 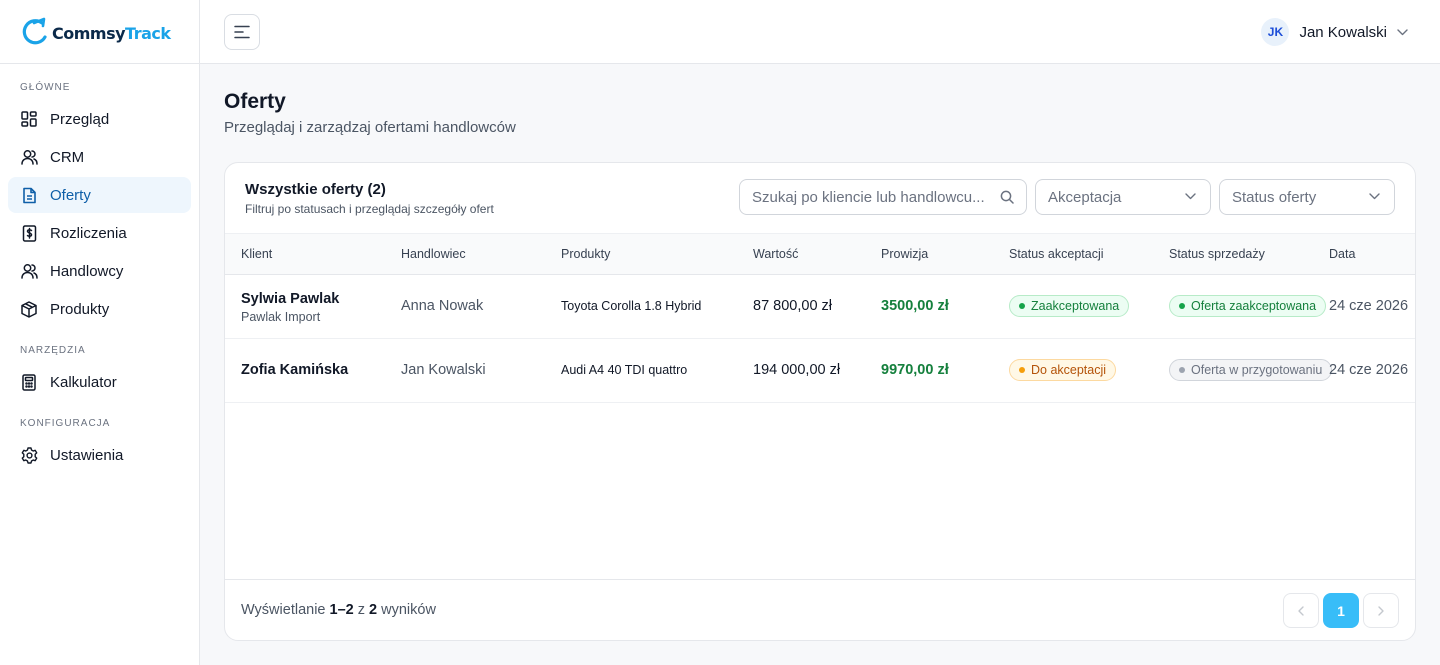 What do you see at coordinates (34, 30) in the screenshot?
I see `logo-icon` at bounding box center [34, 30].